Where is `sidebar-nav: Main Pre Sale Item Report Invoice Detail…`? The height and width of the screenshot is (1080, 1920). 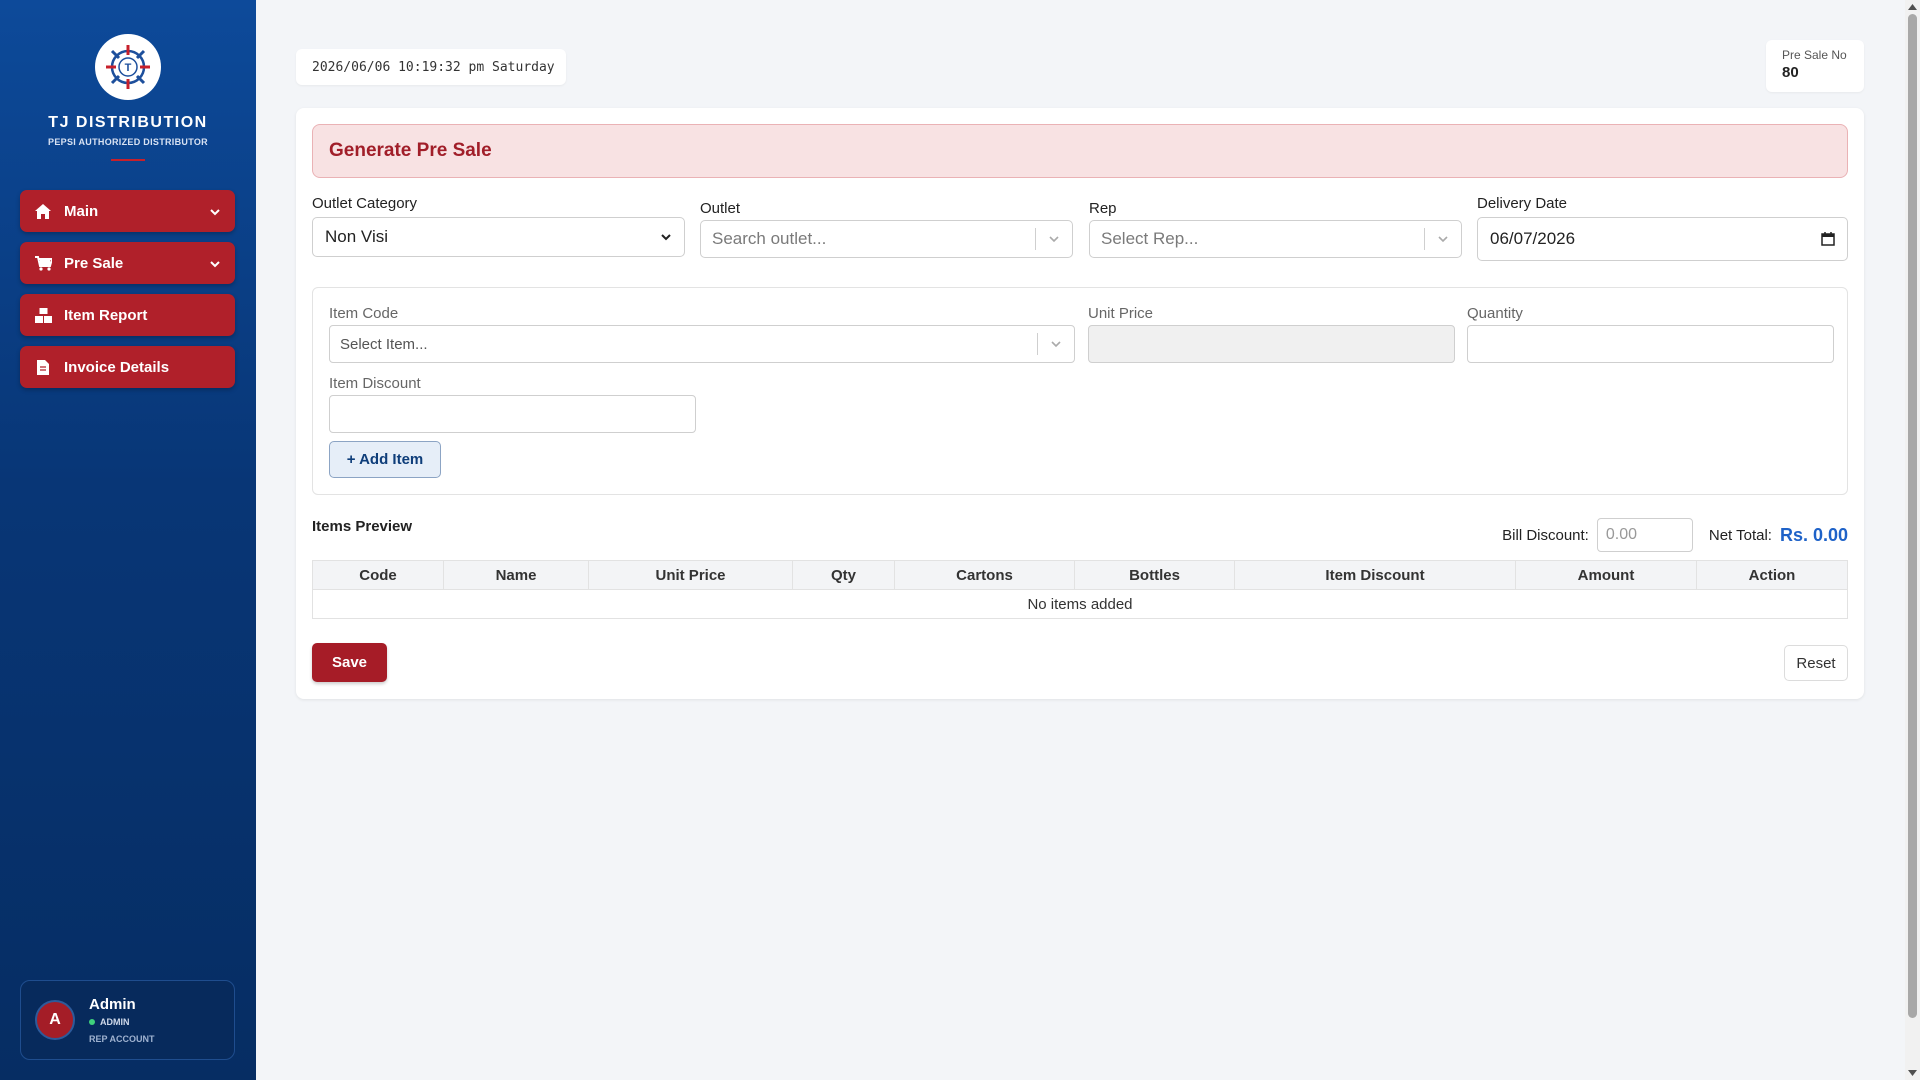 sidebar-nav: Main Pre Sale Item Report Invoice Detail… is located at coordinates (127, 294).